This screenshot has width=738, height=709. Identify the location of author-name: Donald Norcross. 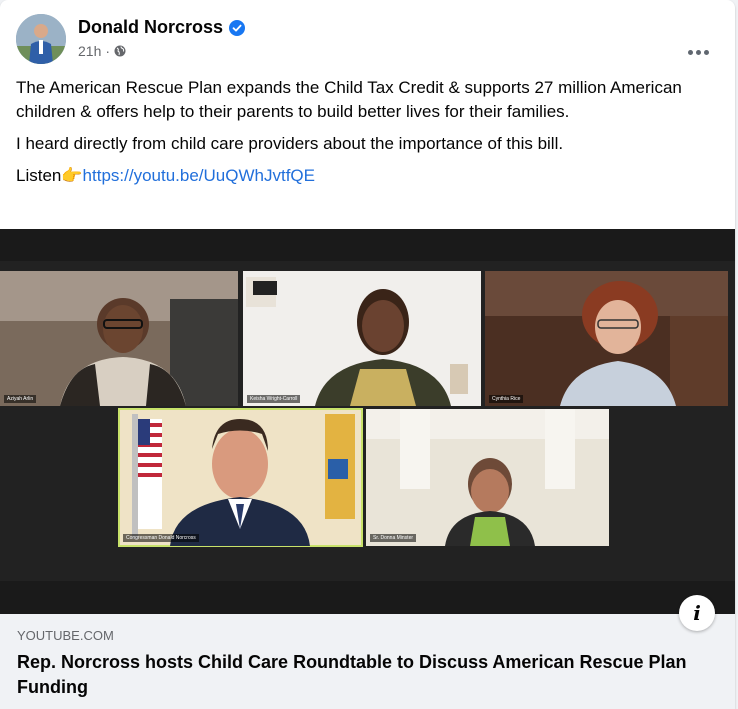
(150, 27).